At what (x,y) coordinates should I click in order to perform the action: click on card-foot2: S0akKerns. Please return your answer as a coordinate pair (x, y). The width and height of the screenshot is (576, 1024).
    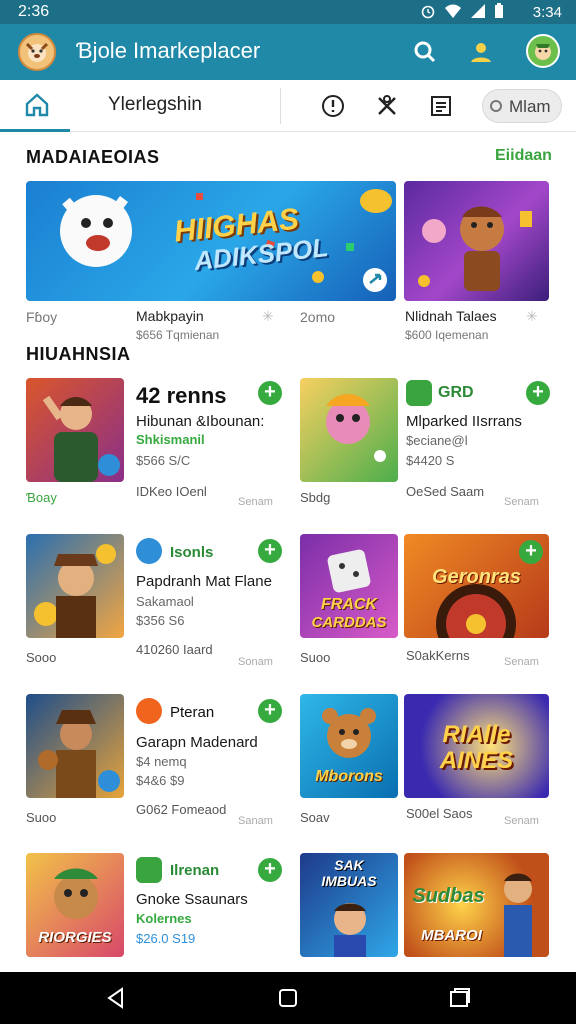
    Looking at the image, I should click on (438, 655).